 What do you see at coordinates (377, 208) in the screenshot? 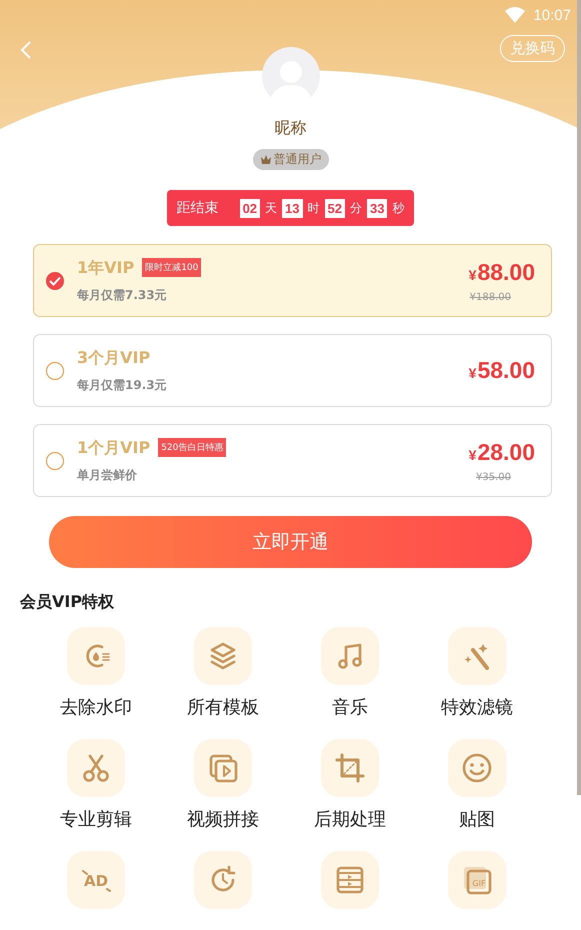
I see `countdown-number: 33` at bounding box center [377, 208].